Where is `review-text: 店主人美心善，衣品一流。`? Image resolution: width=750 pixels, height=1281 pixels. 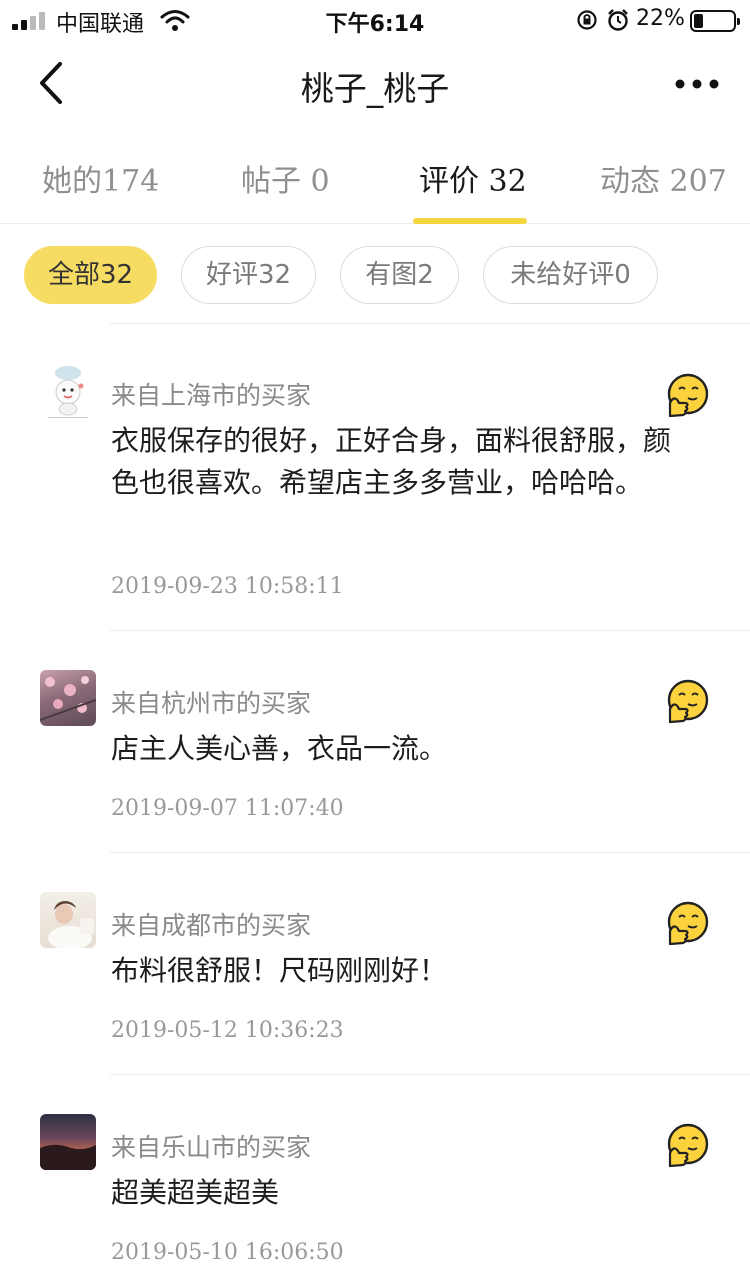 review-text: 店主人美心善，衣品一流。 is located at coordinates (279, 748).